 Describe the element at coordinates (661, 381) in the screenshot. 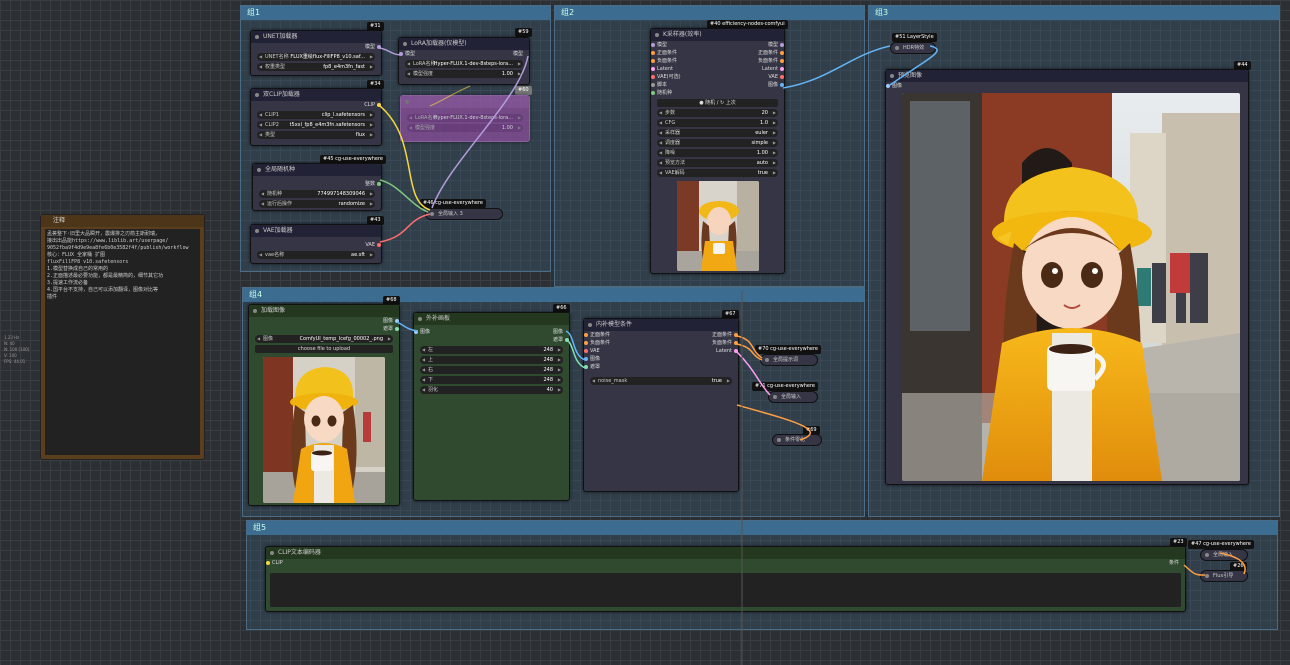

I see `noise-mask-toggle: noise_masktrue` at that location.